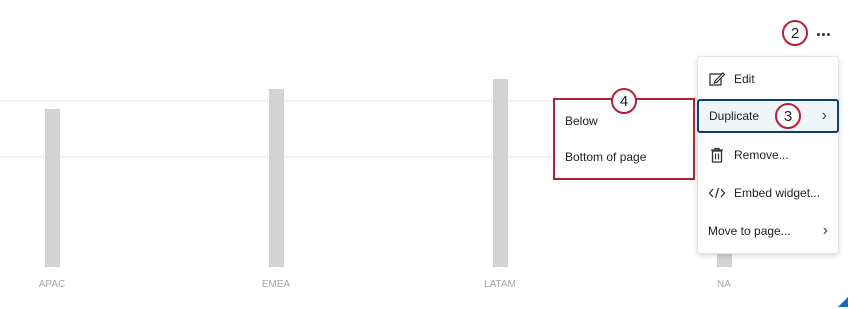 The image size is (850, 309). What do you see at coordinates (795, 33) in the screenshot?
I see `callout-badge-2: 2` at bounding box center [795, 33].